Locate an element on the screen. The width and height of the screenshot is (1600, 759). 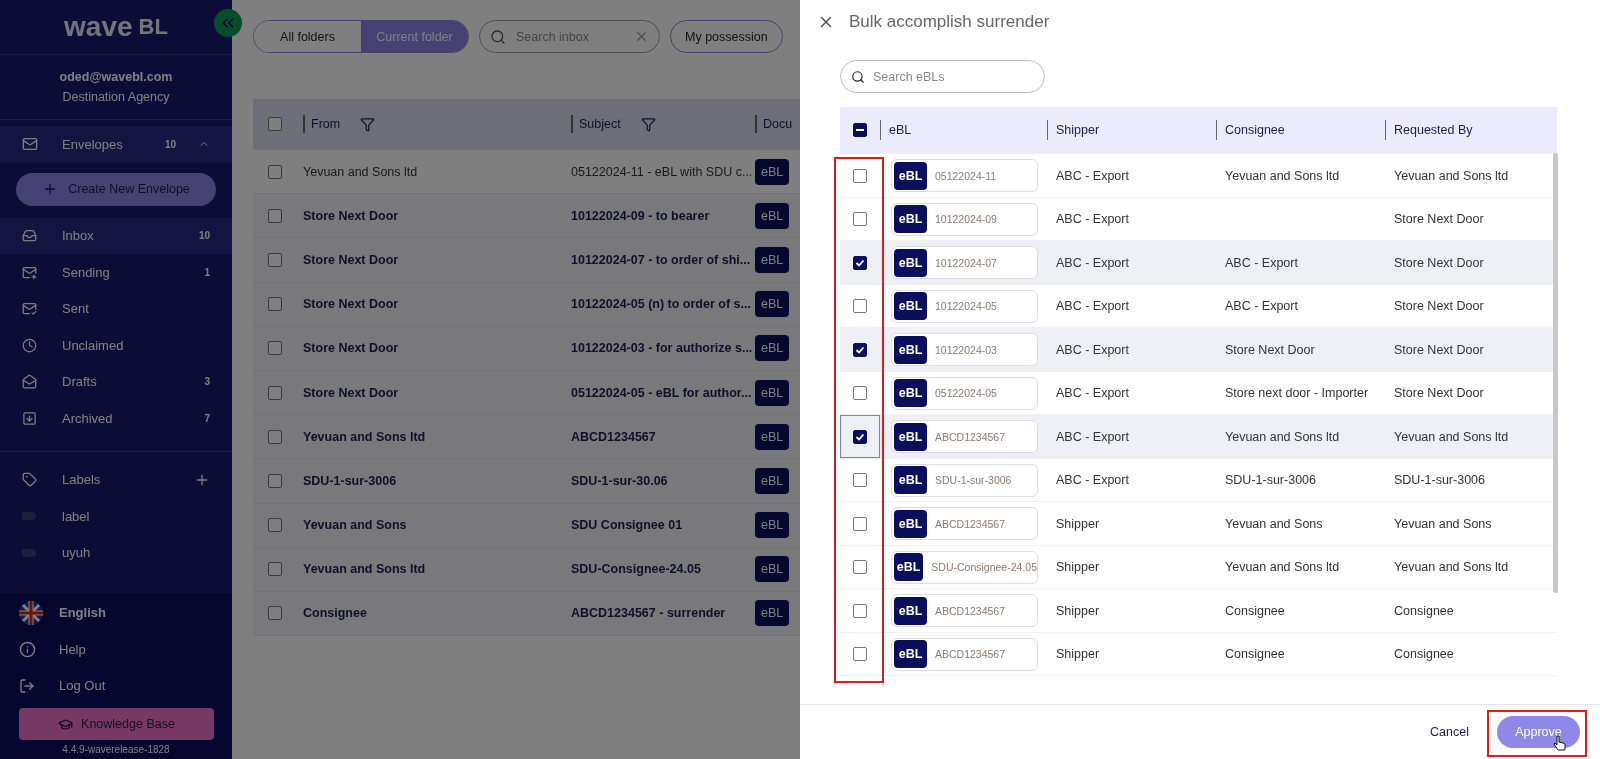
label-item: label is located at coordinates (116, 516).